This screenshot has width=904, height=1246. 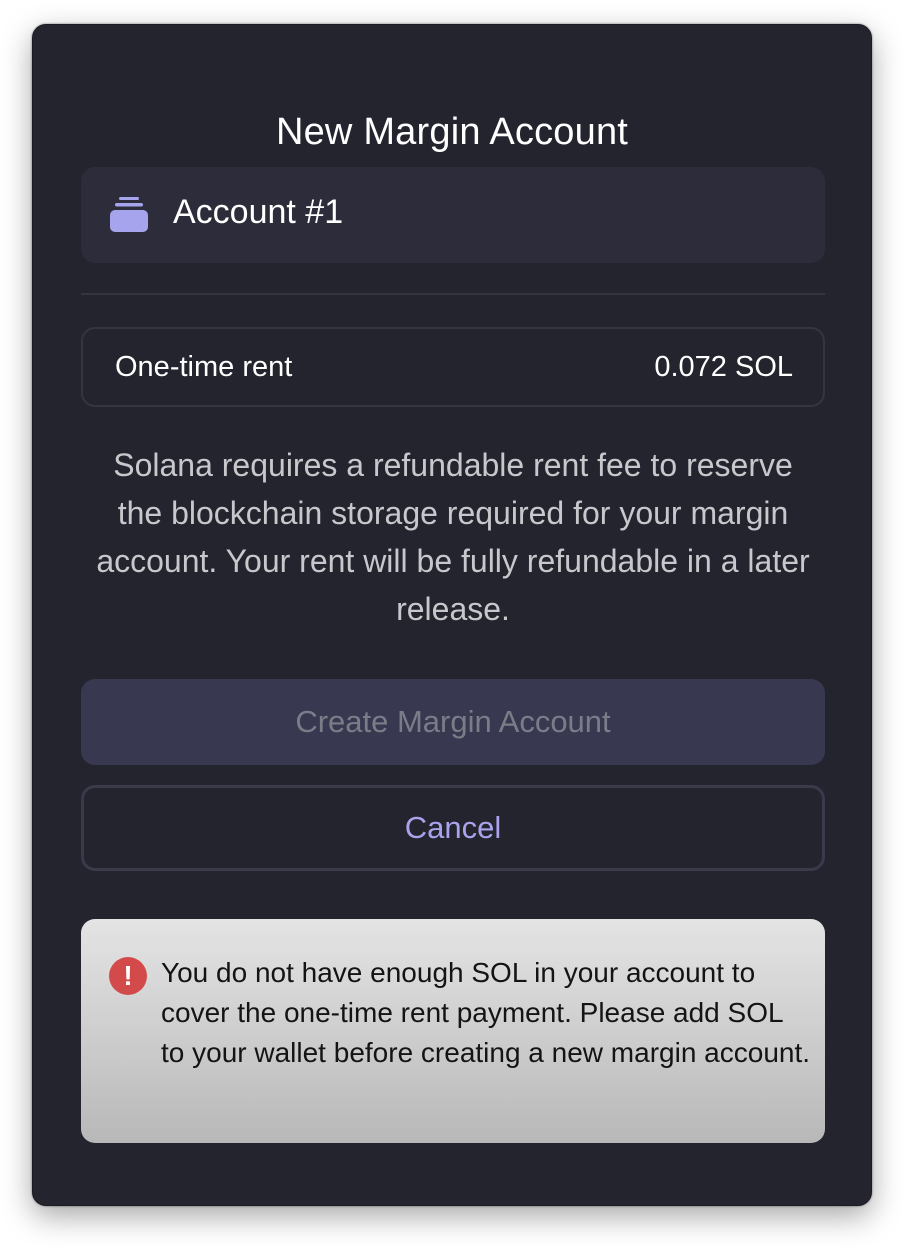 What do you see at coordinates (204, 367) in the screenshot?
I see `rent-label: One-time rent` at bounding box center [204, 367].